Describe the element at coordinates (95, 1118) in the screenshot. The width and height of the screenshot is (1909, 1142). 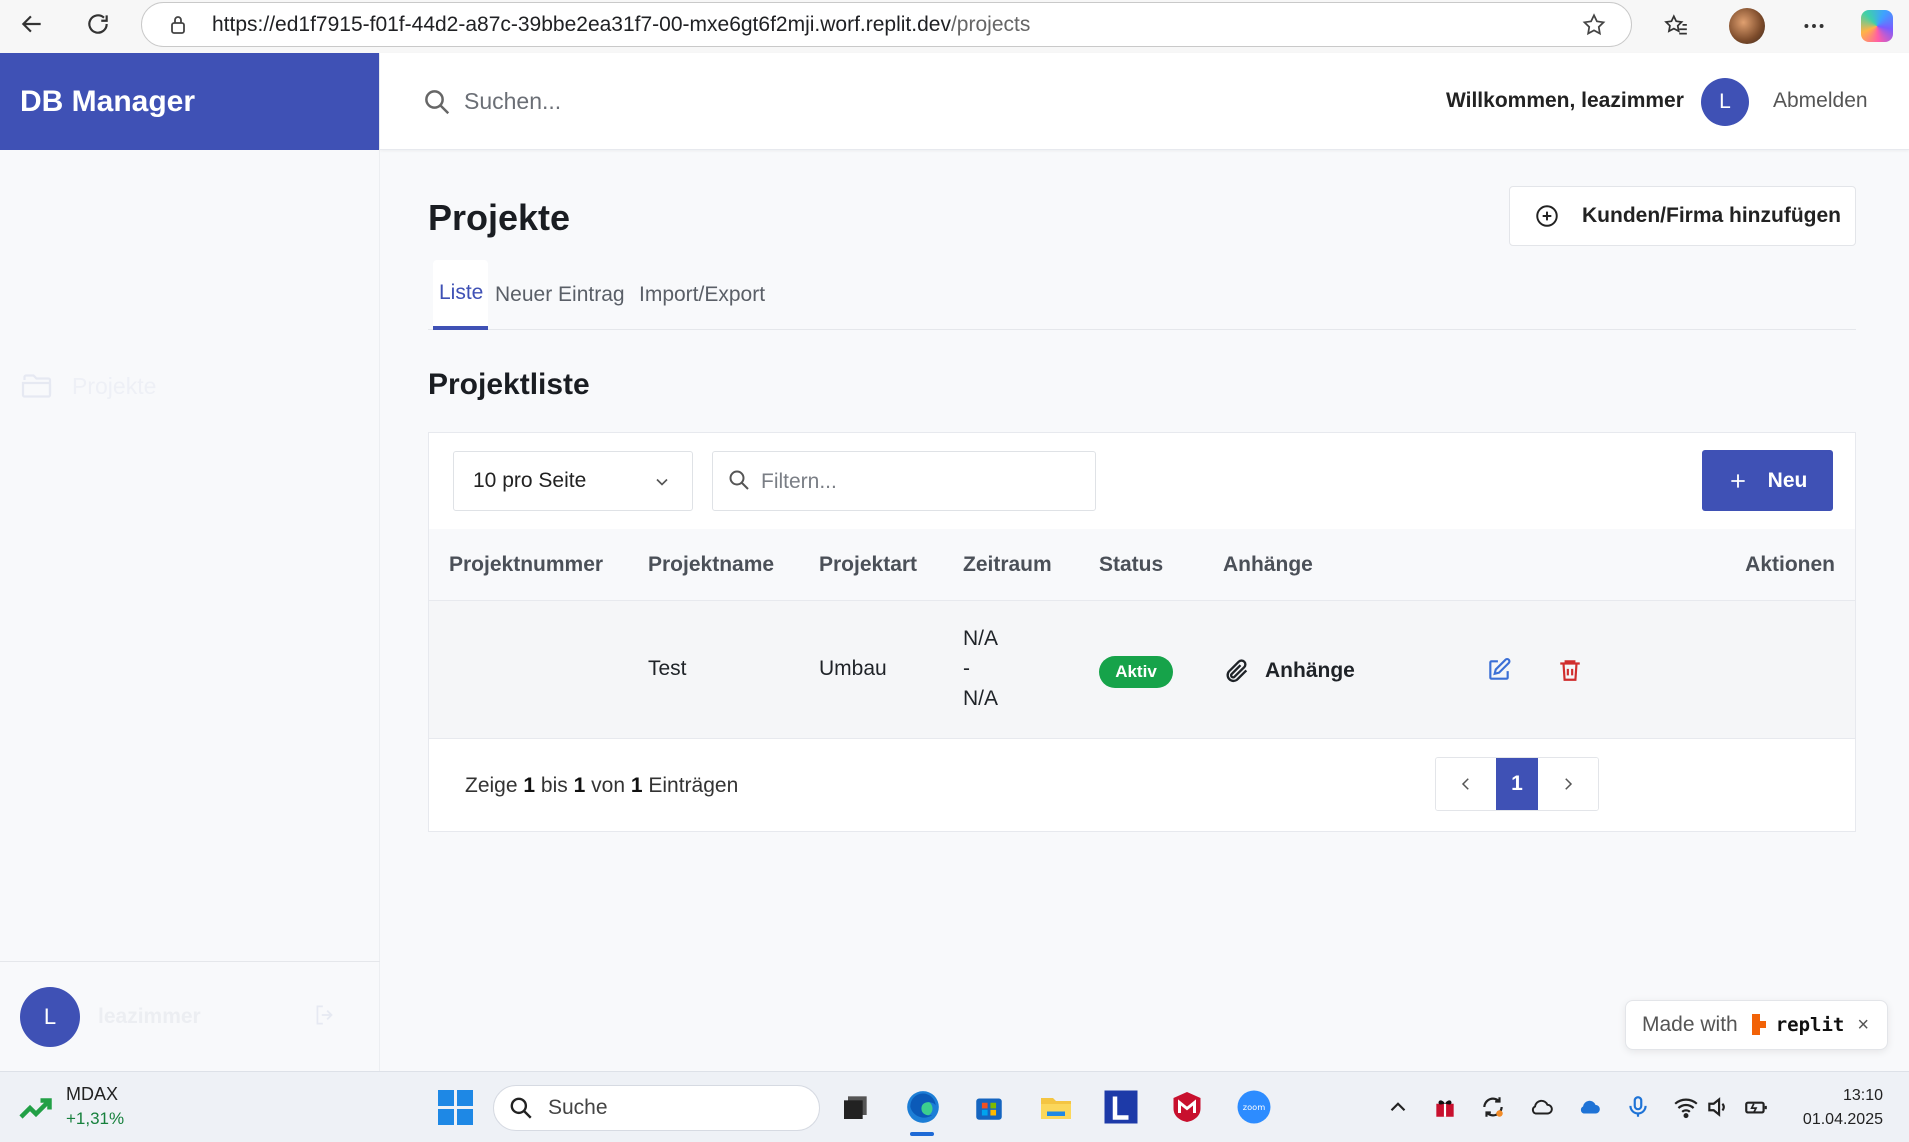
I see `widget-value: +1,31%` at that location.